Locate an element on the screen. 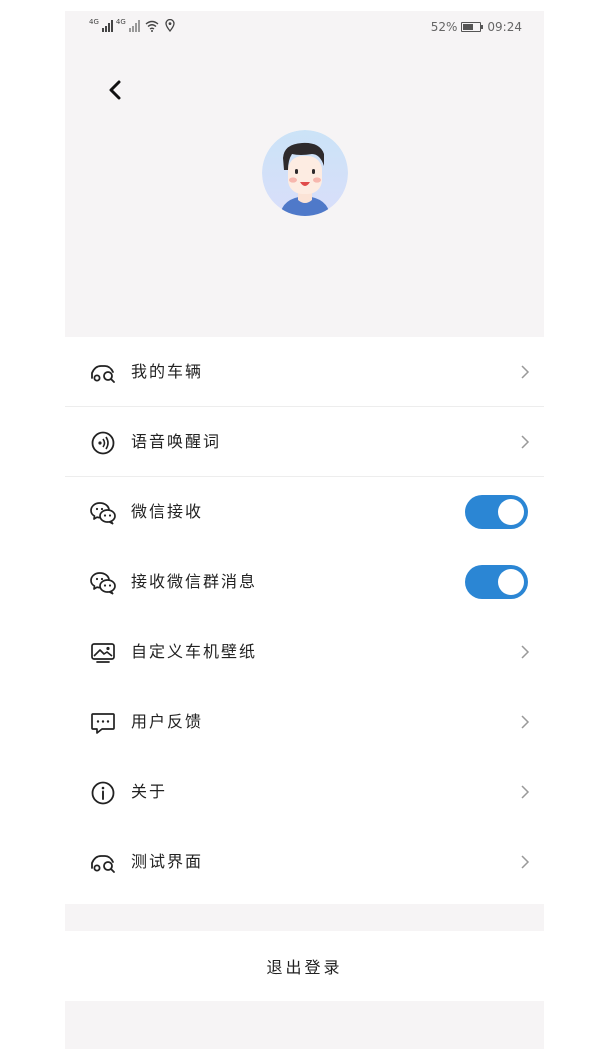 The height and width of the screenshot is (1063, 614). section-spacer is located at coordinates (304, 917).